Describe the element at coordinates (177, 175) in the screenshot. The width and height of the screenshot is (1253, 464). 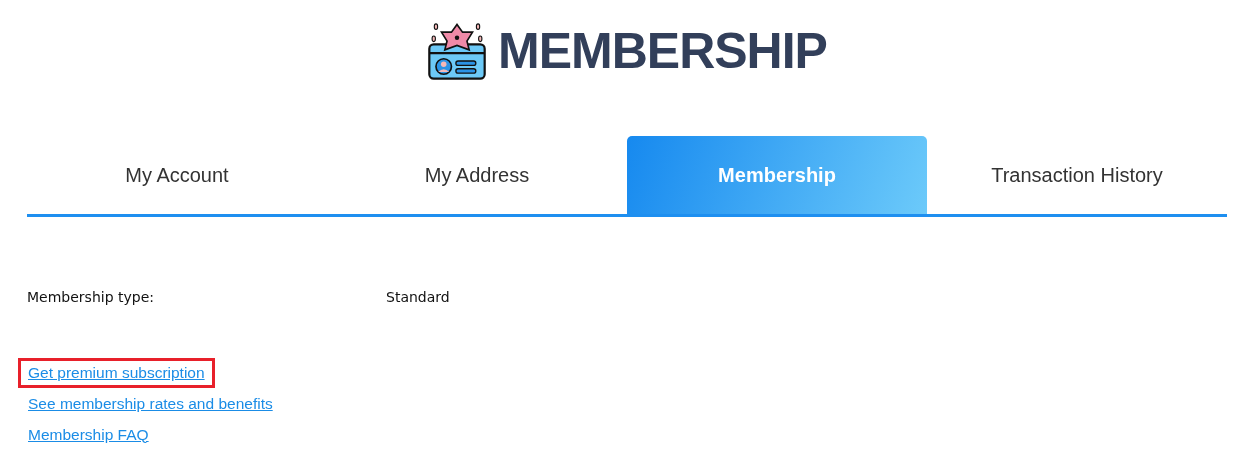
I see `tab: My Account` at that location.